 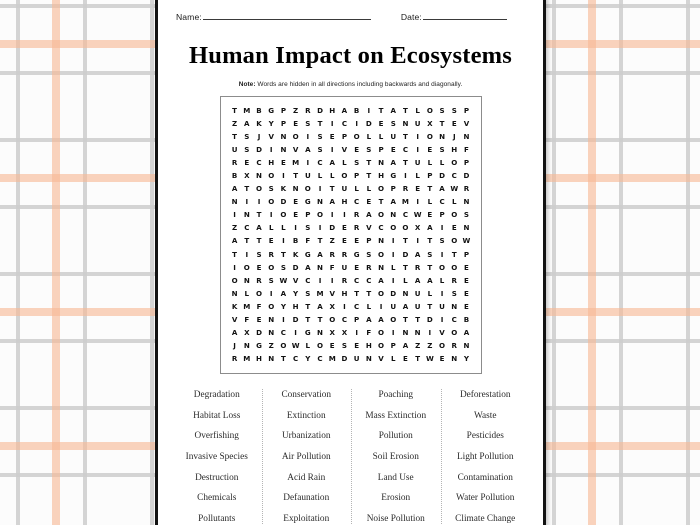 What do you see at coordinates (344, 332) in the screenshot?
I see `grid-cell: X` at bounding box center [344, 332].